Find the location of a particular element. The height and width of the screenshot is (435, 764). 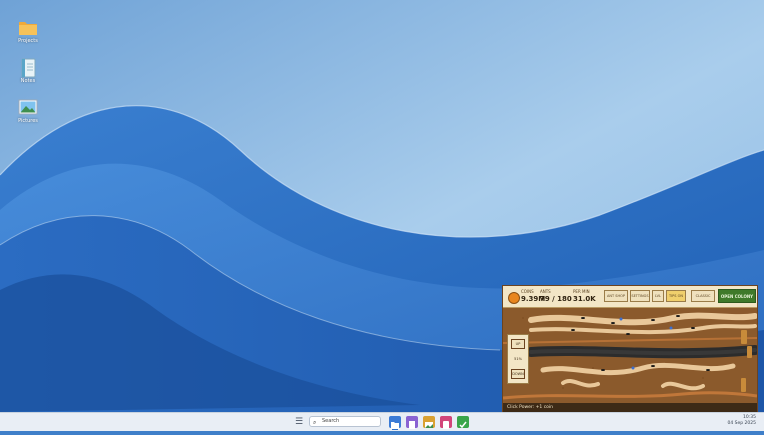

menu-icon: ☰ is located at coordinates (299, 422).